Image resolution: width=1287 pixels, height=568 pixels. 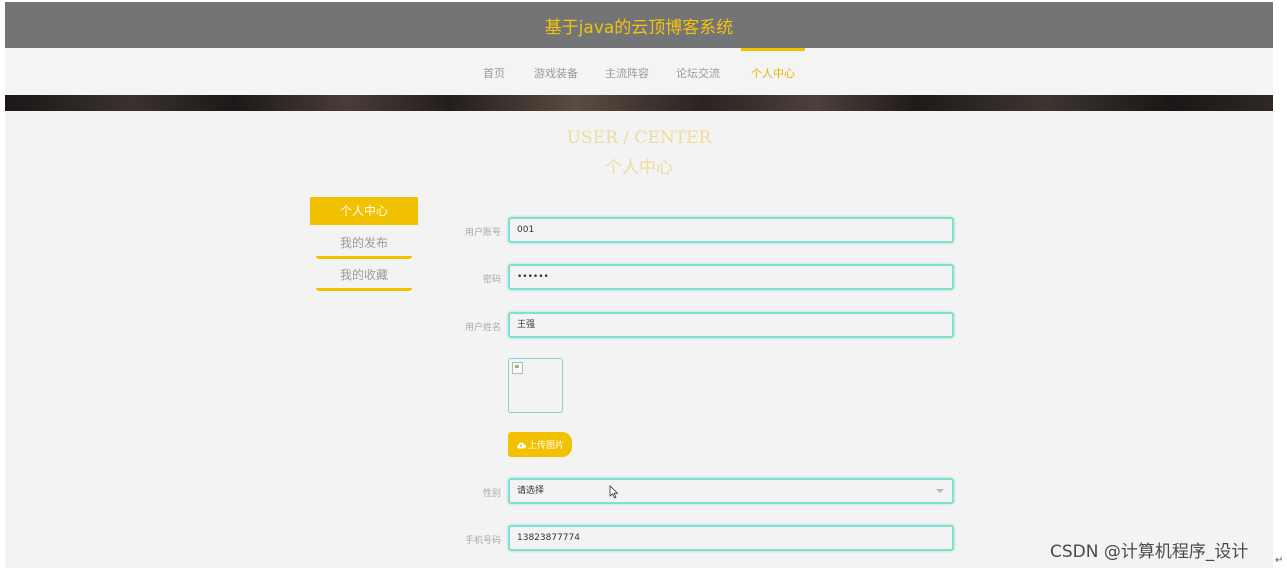 I want to click on cloud-upload-icon, so click(x=521, y=445).